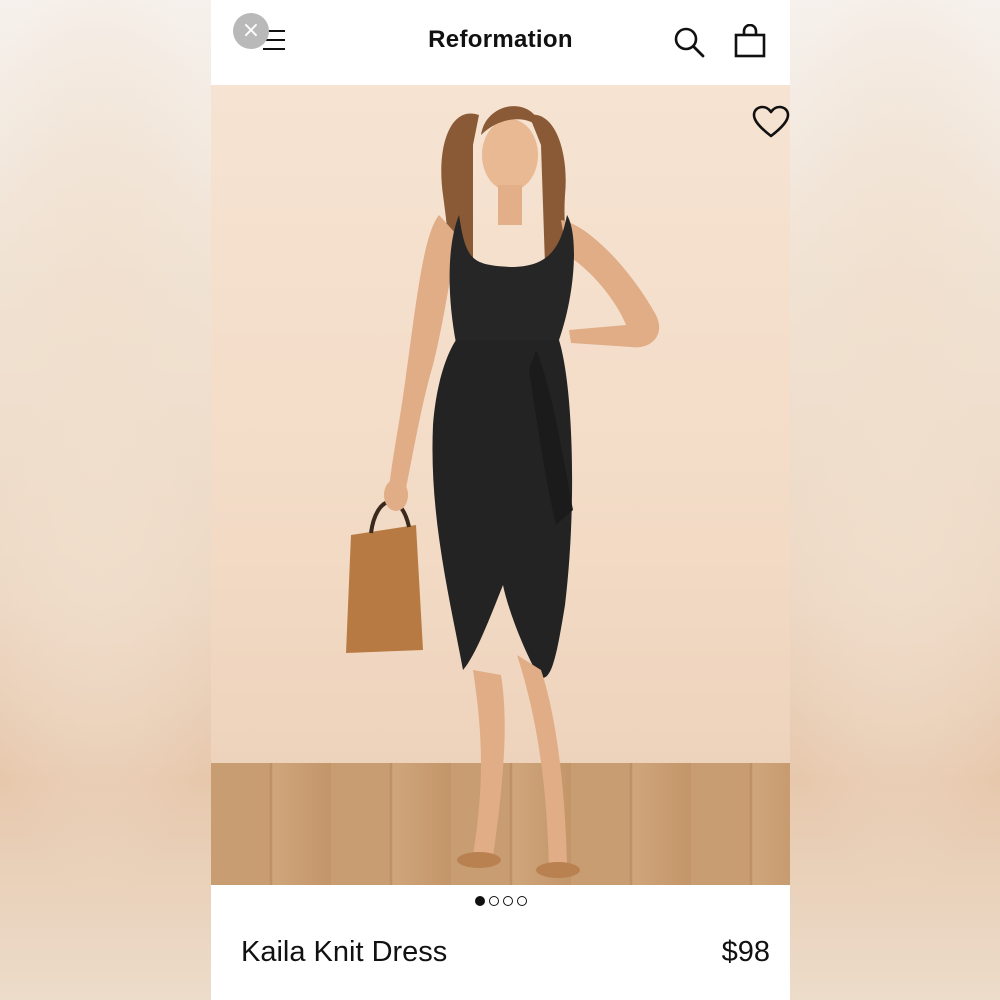  What do you see at coordinates (750, 41) in the screenshot?
I see `shopping-bag-icon` at bounding box center [750, 41].